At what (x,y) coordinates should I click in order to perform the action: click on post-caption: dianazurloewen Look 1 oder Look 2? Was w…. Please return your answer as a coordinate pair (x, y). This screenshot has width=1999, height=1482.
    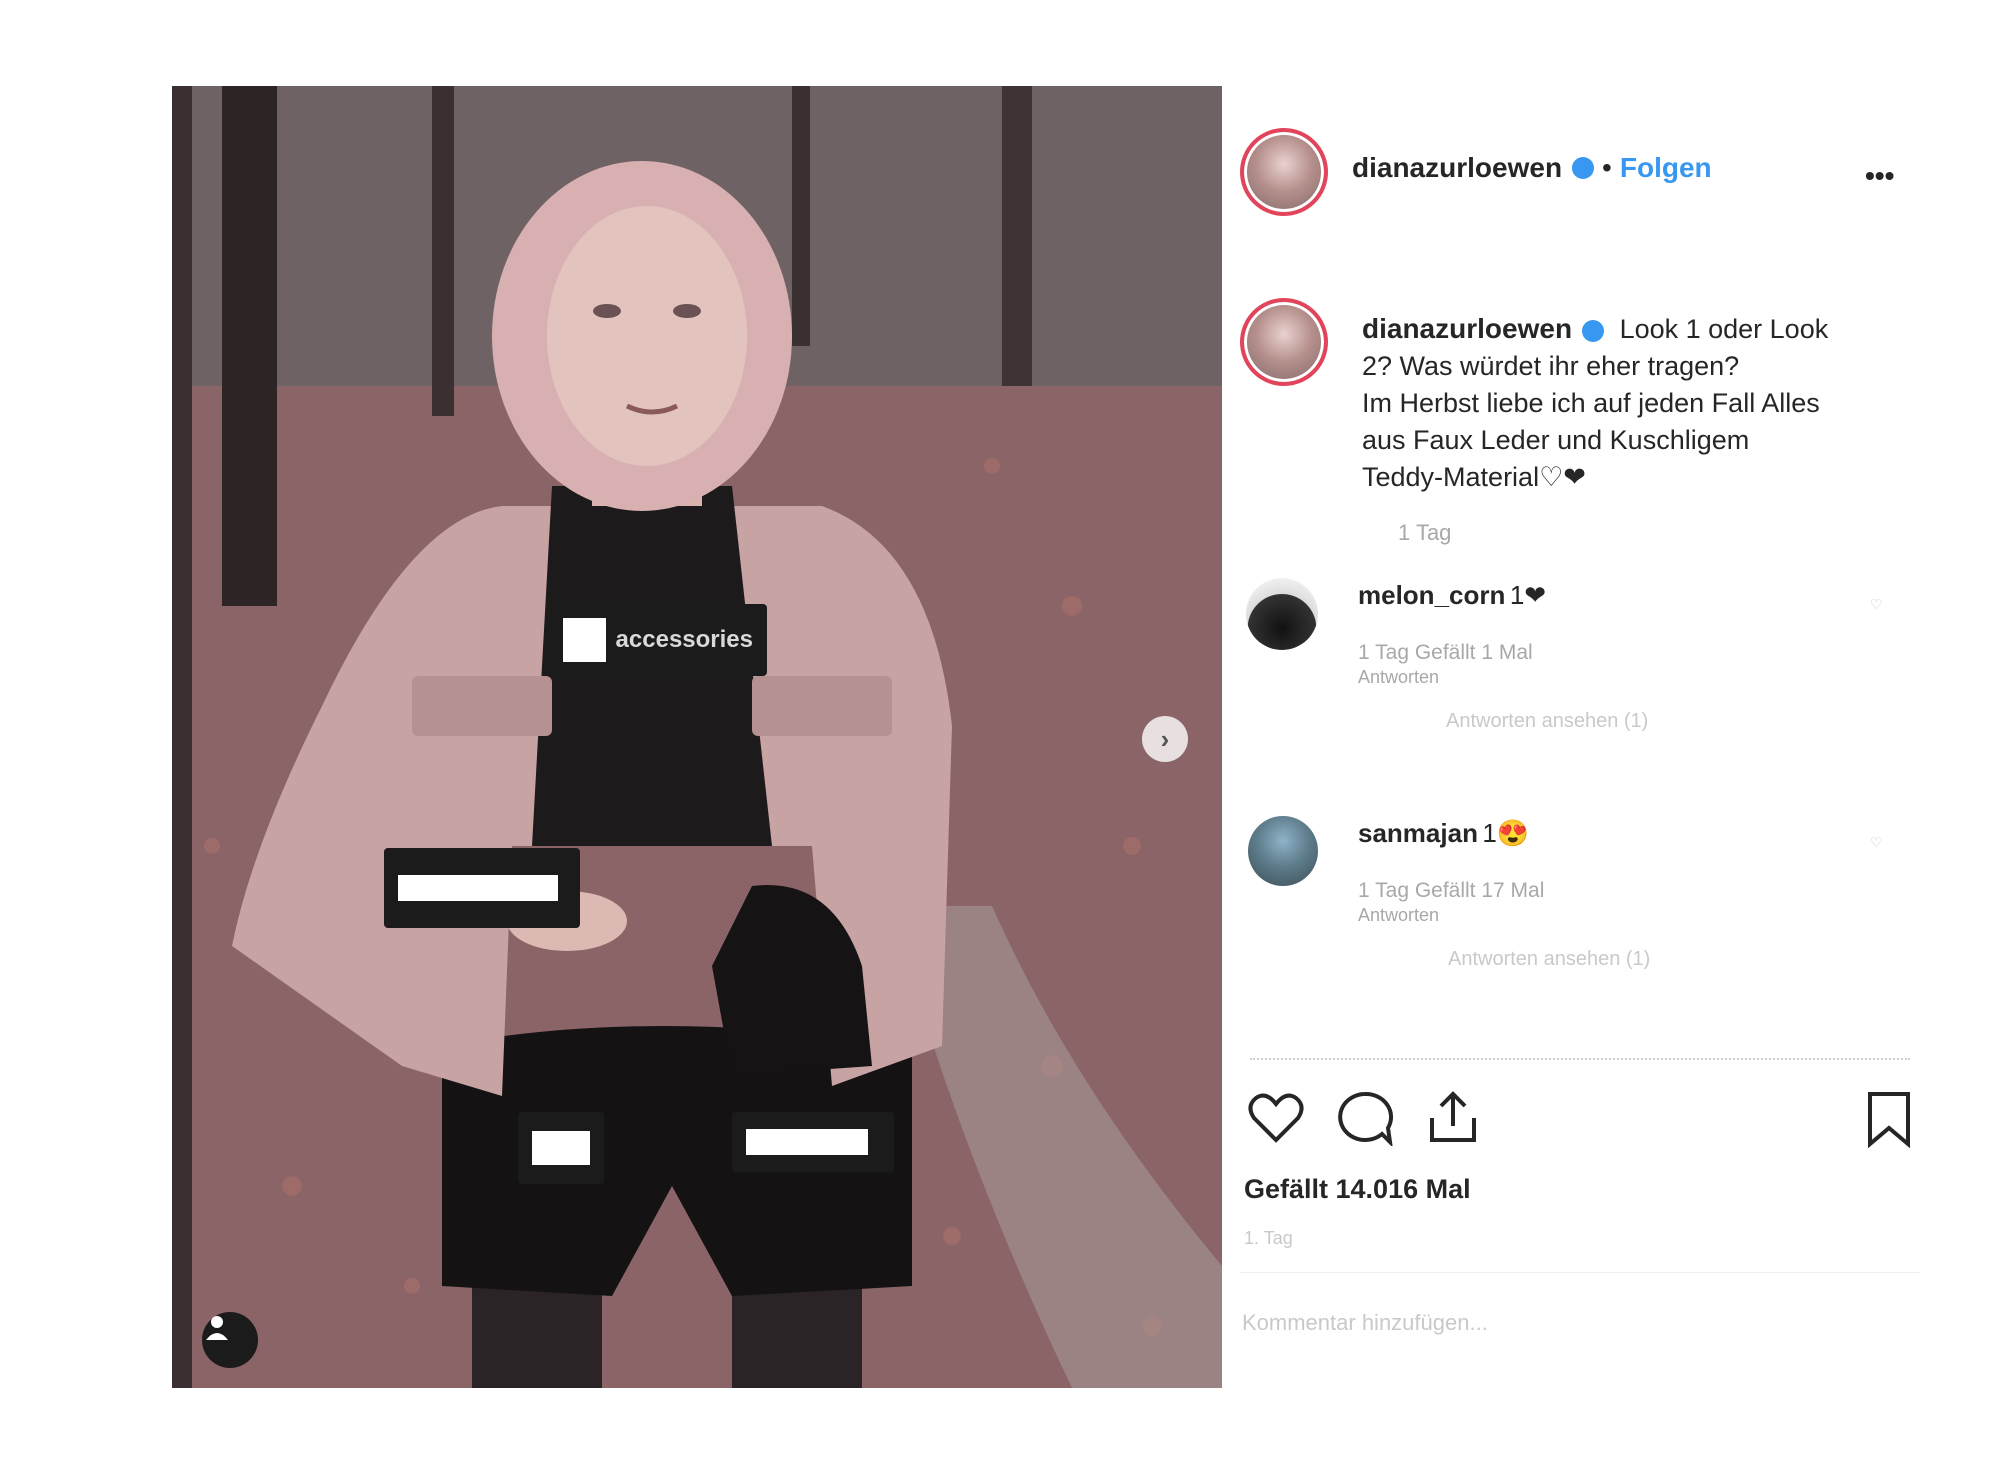
    Looking at the image, I should click on (1622, 403).